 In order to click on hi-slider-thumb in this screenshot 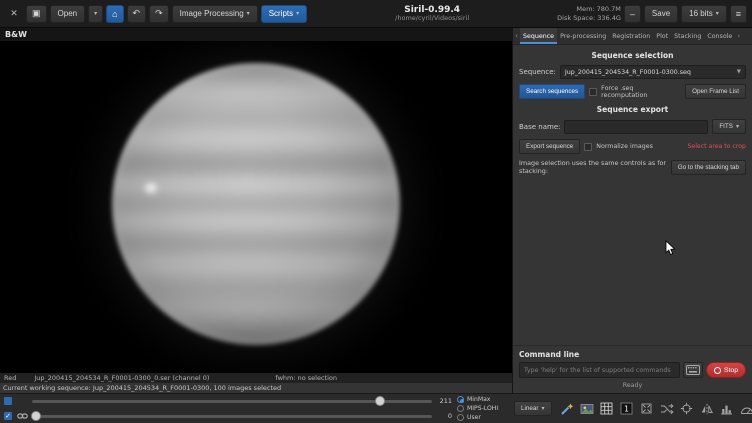, I will do `click(380, 401)`.